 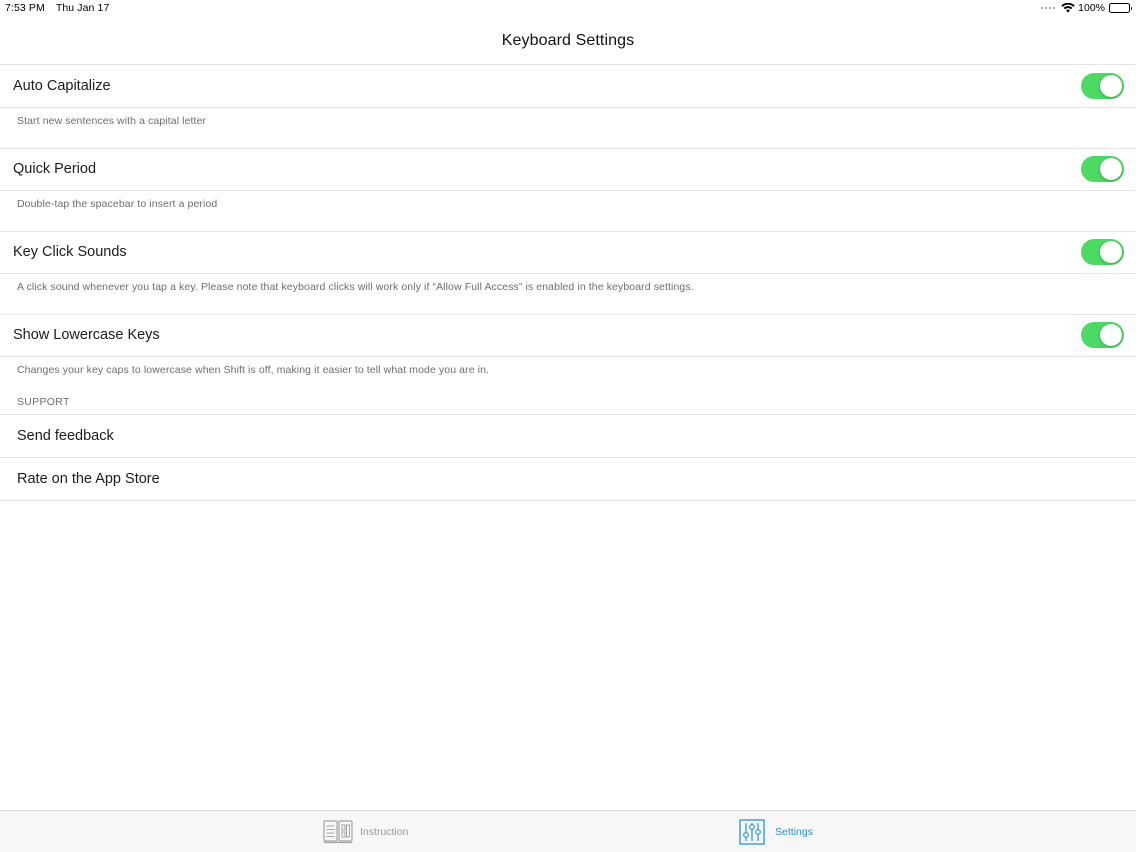 What do you see at coordinates (1091, 8) in the screenshot?
I see `battery-percent: 100%` at bounding box center [1091, 8].